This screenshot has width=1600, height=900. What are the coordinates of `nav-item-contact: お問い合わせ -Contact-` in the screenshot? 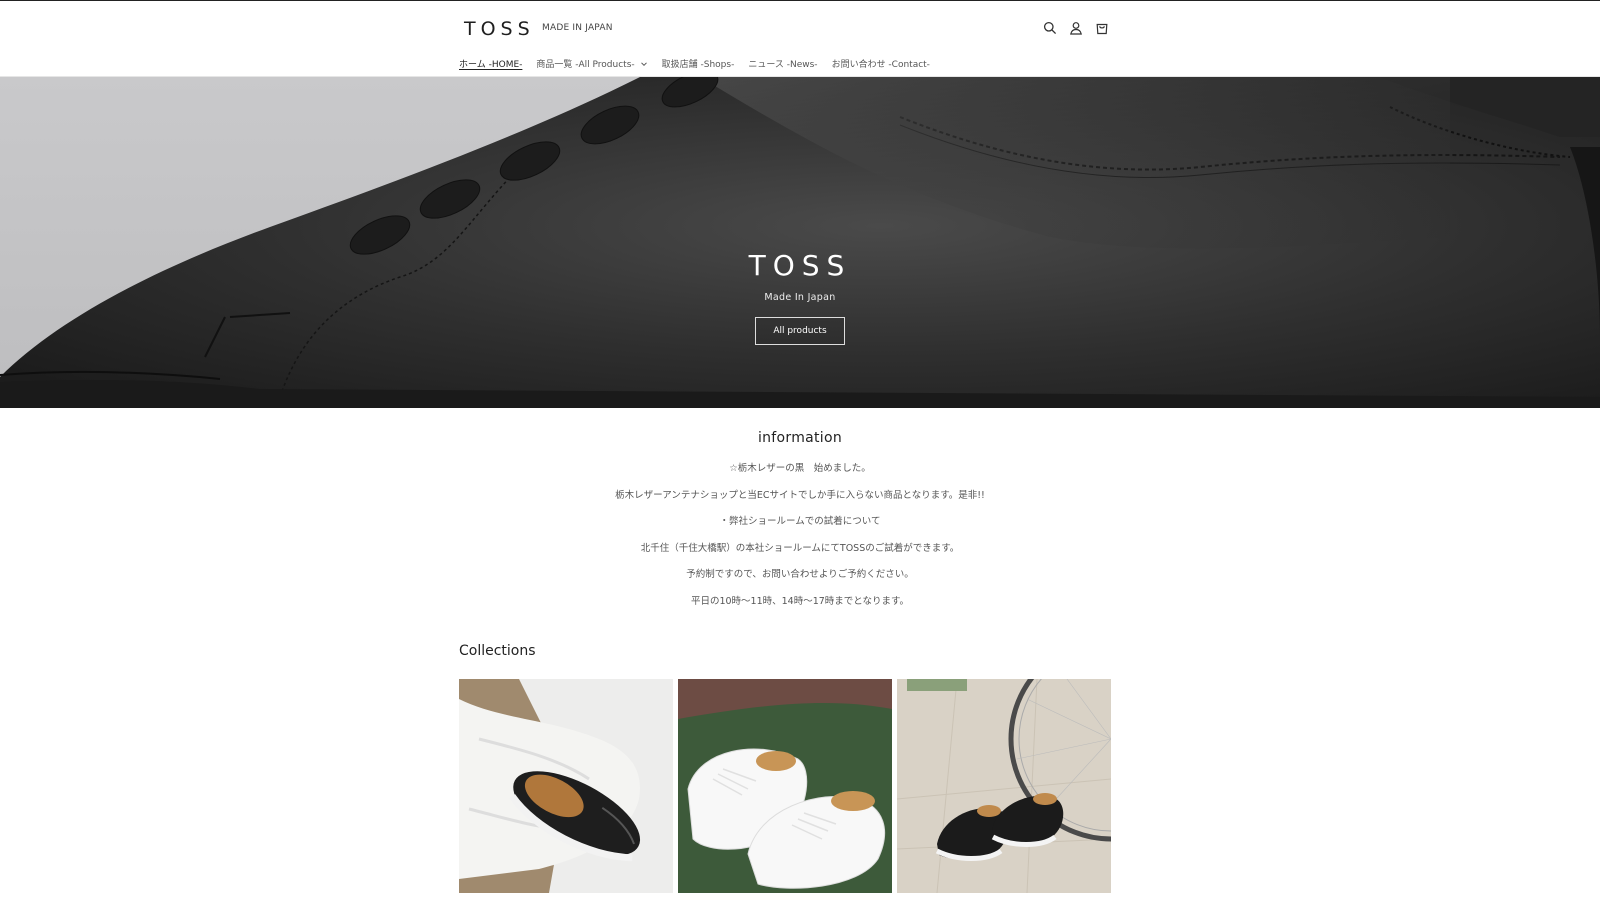 It's located at (881, 63).